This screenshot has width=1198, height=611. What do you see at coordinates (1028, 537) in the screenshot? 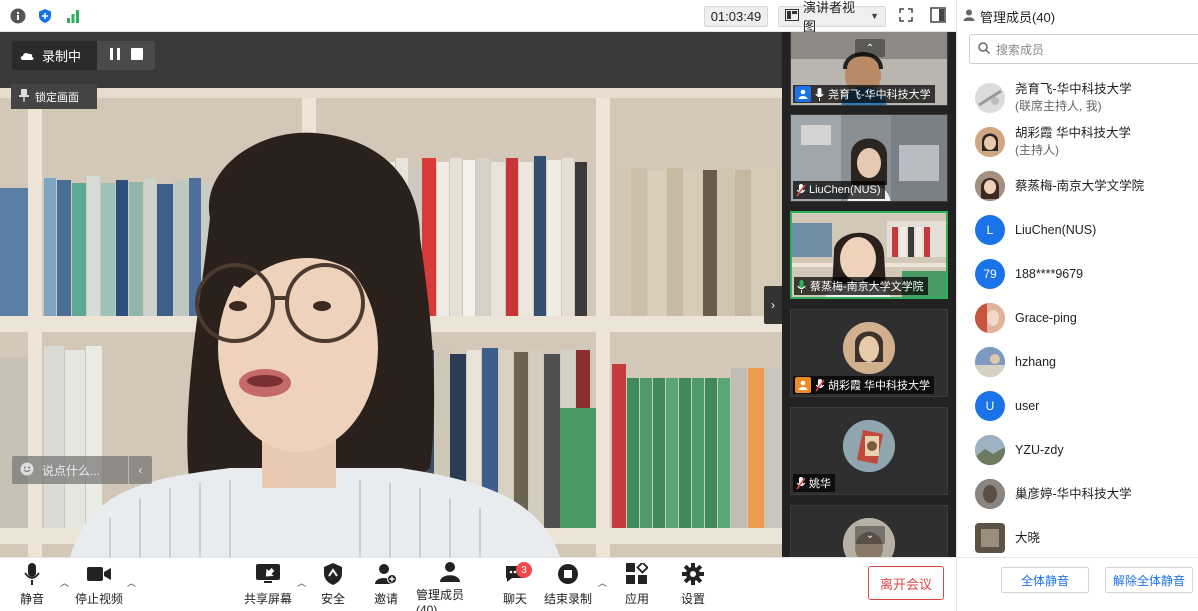
I see `member-name: 大晓` at bounding box center [1028, 537].